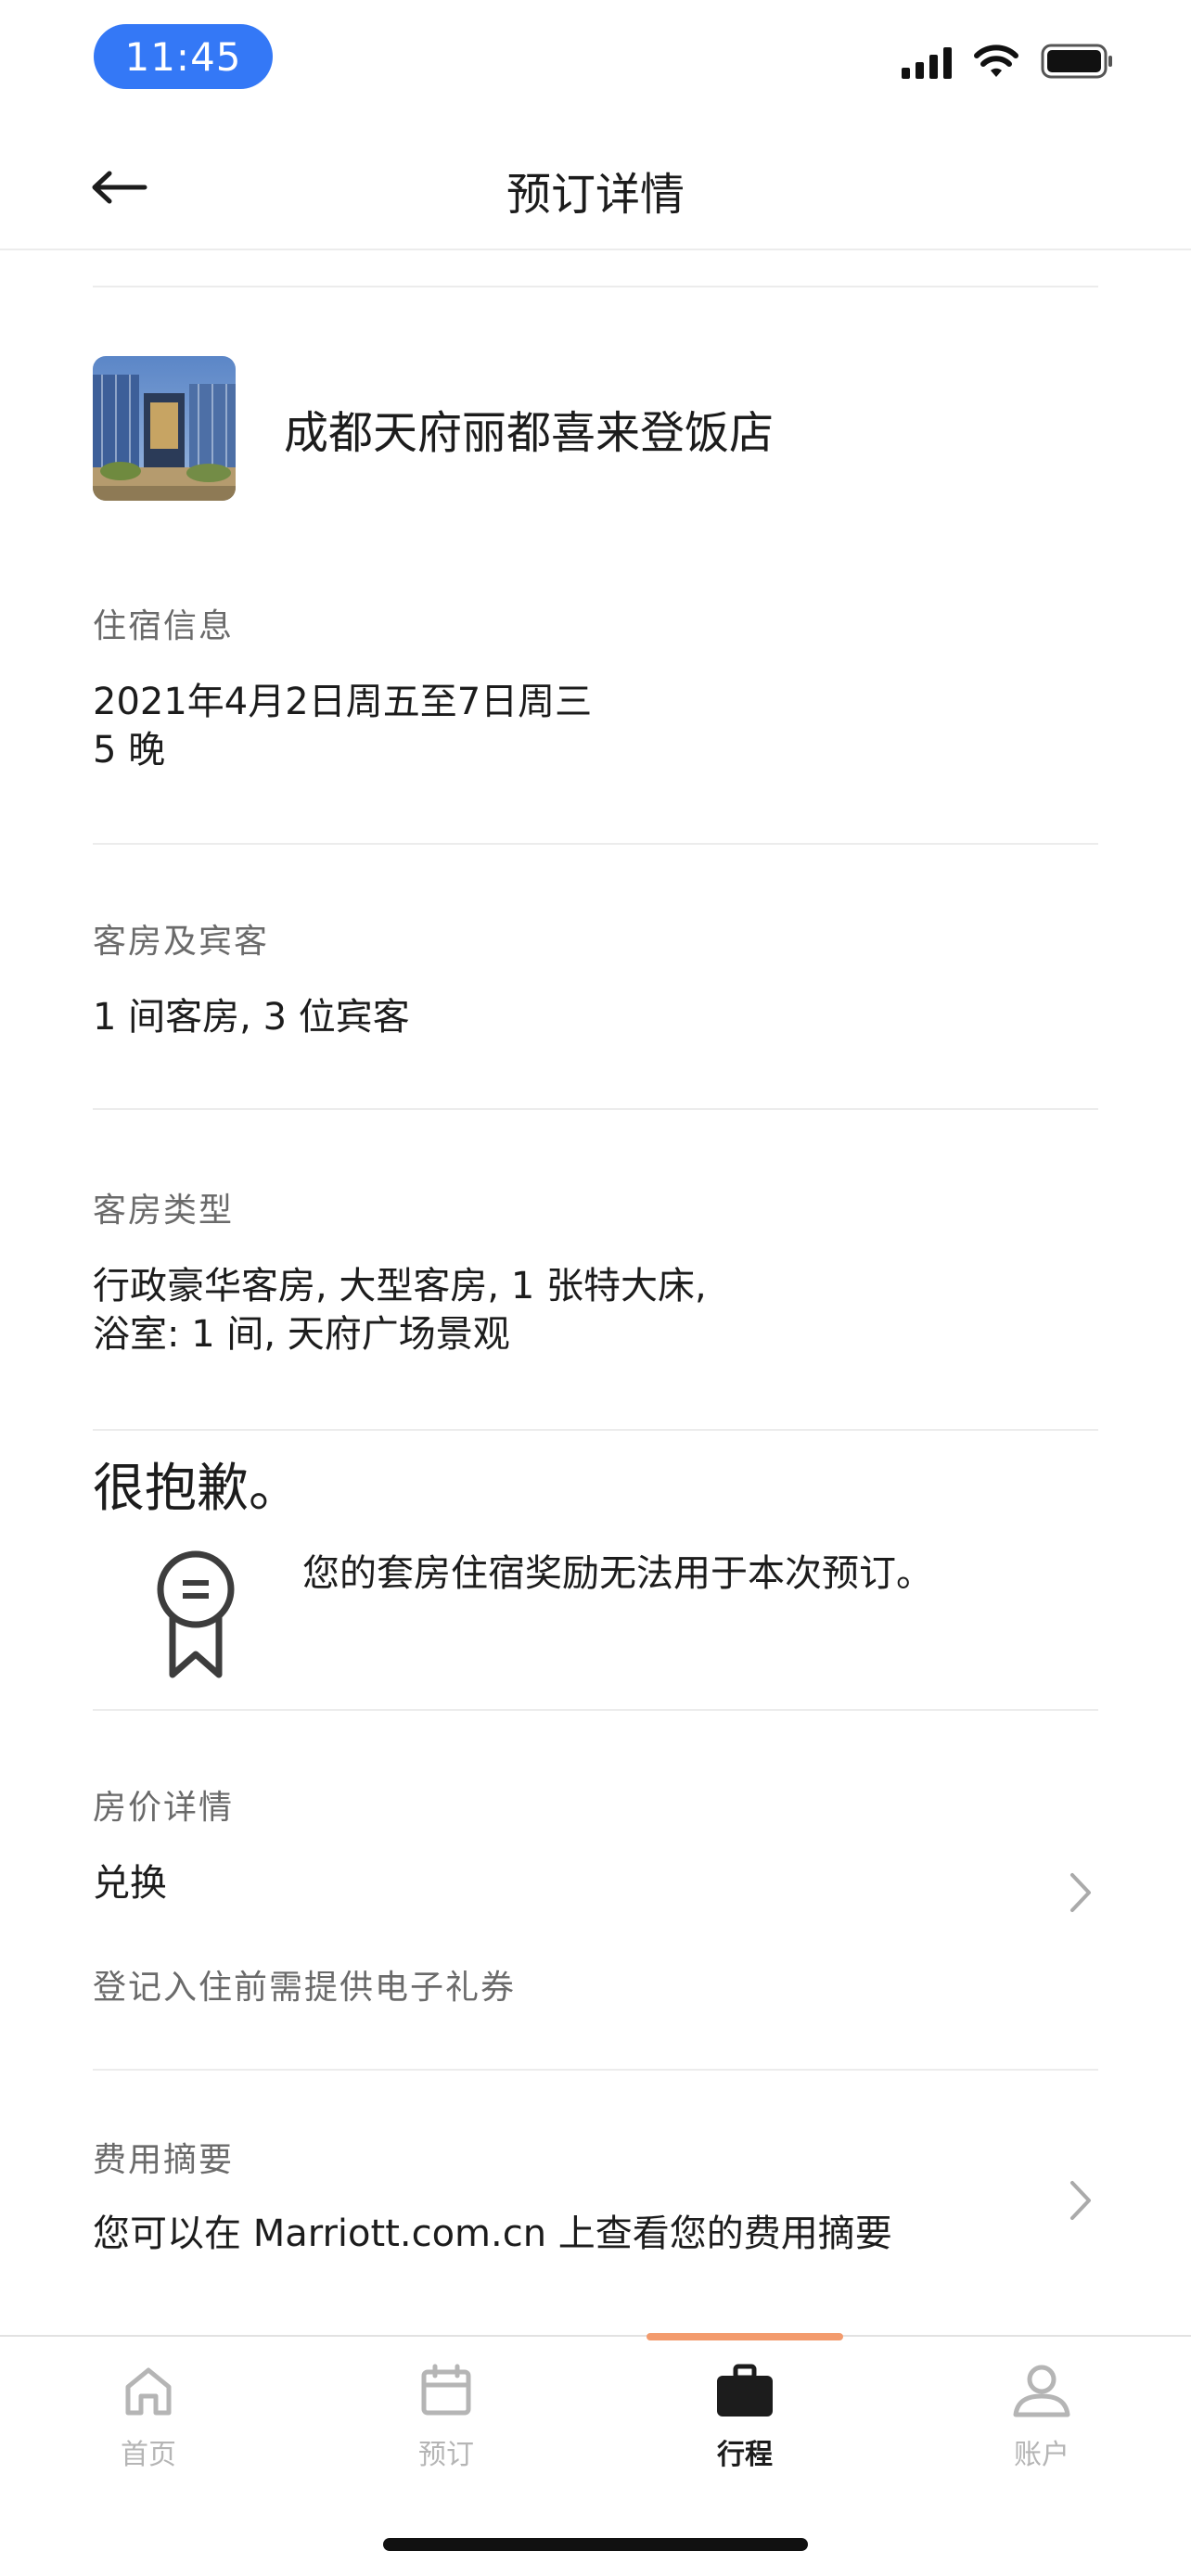 This screenshot has height=2576, width=1191. What do you see at coordinates (595, 61) in the screenshot?
I see `status-bar: 11:45` at bounding box center [595, 61].